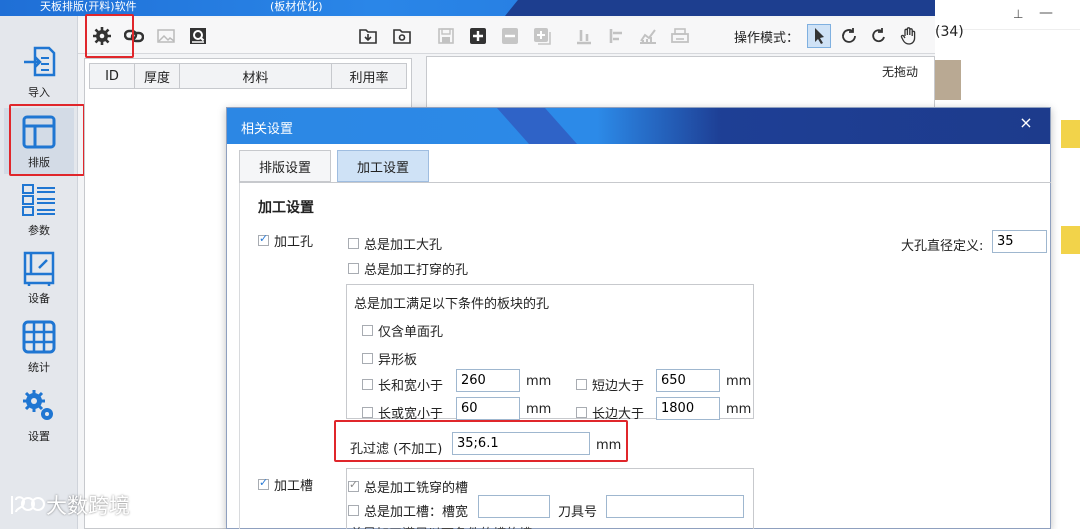  What do you see at coordinates (584, 36) in the screenshot?
I see `align-bottom-button` at bounding box center [584, 36].